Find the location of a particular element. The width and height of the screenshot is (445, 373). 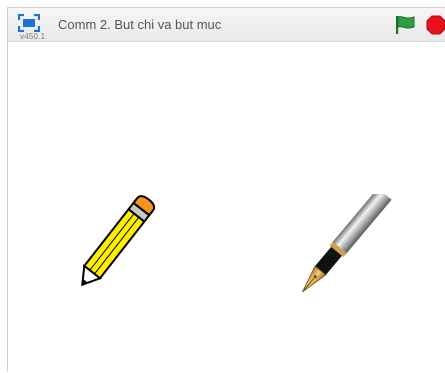

fountain-pen-sprite is located at coordinates (341, 246).